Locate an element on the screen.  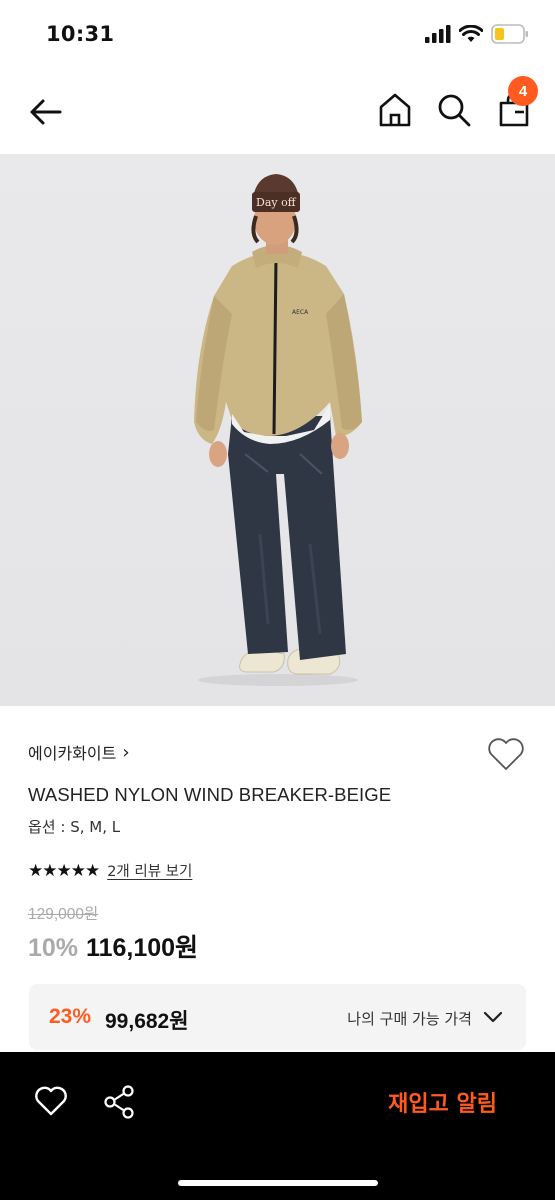
review-link: 2개 리뷰 보기 is located at coordinates (149, 870).